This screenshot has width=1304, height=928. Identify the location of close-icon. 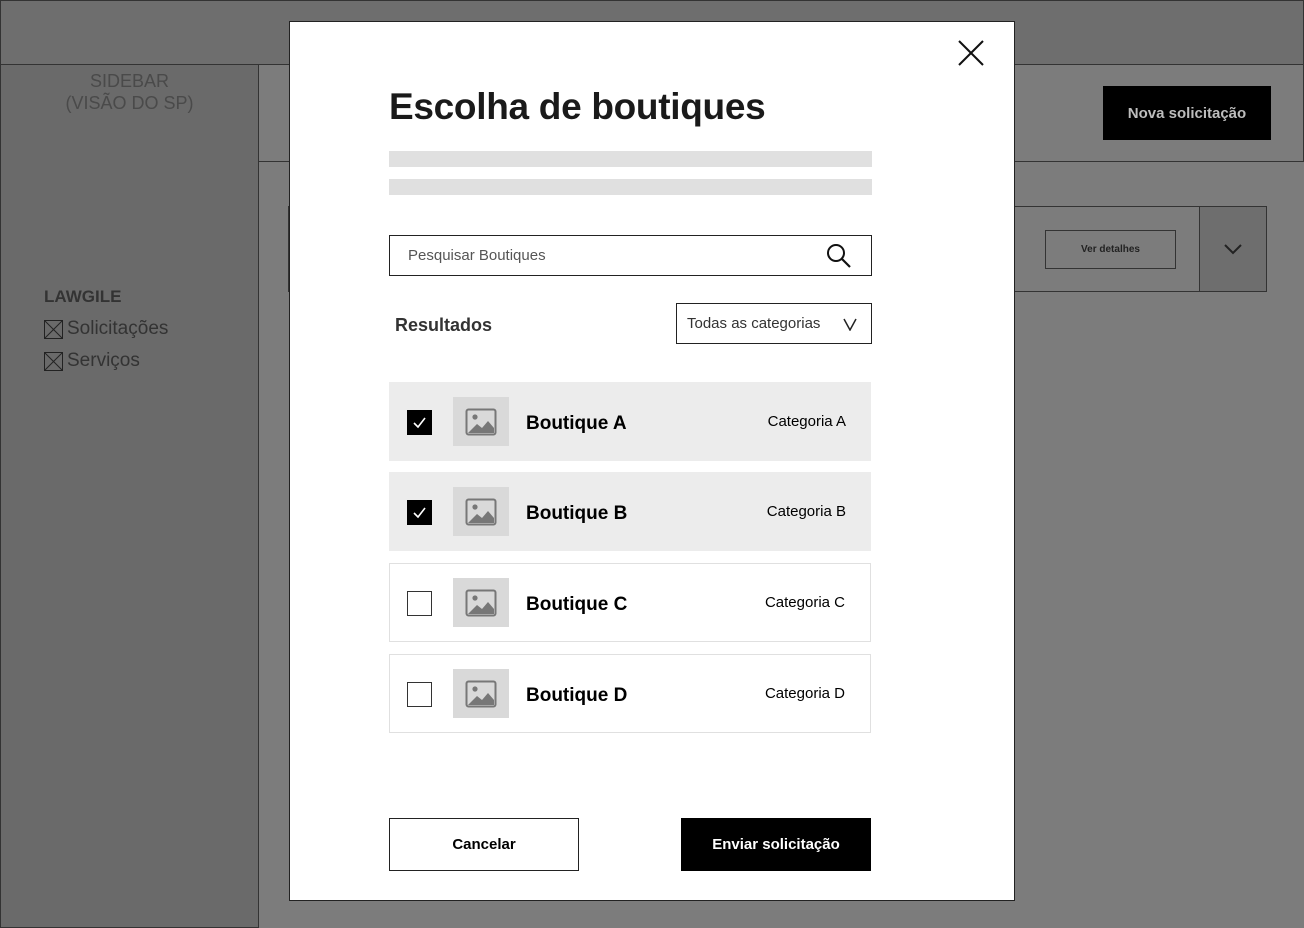
(971, 53).